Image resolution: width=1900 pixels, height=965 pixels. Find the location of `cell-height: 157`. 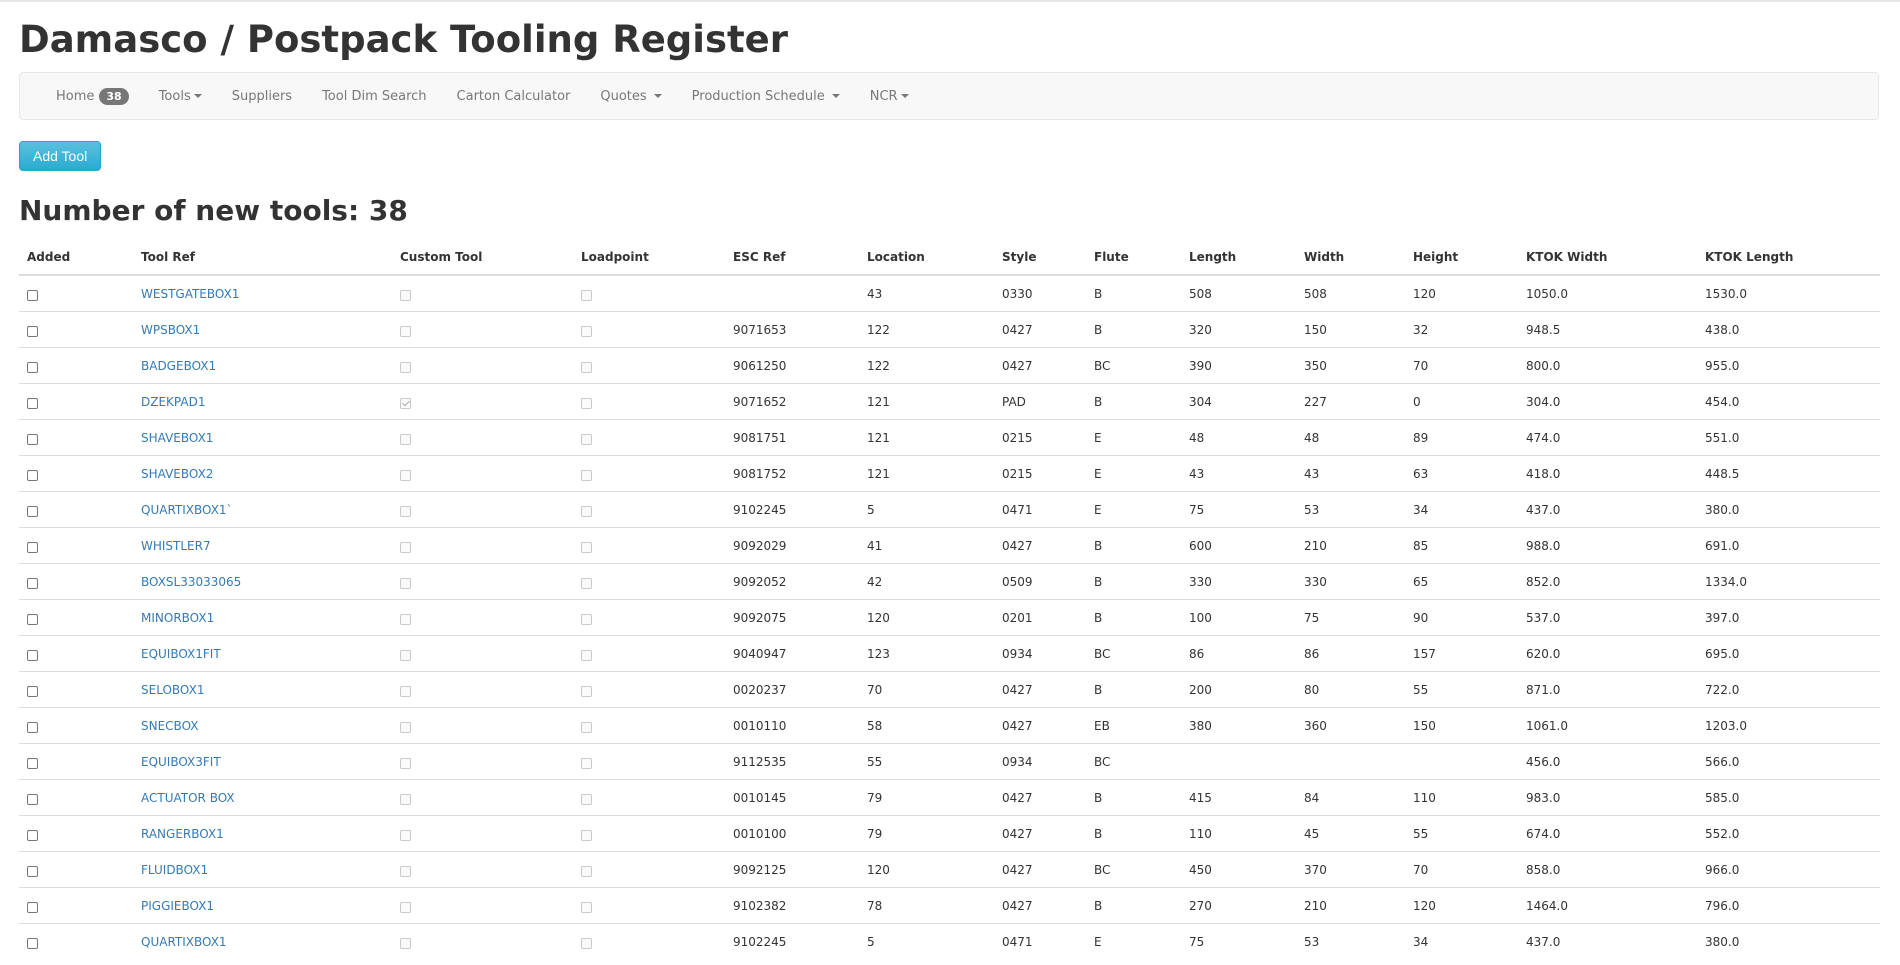

cell-height: 157 is located at coordinates (1461, 653).